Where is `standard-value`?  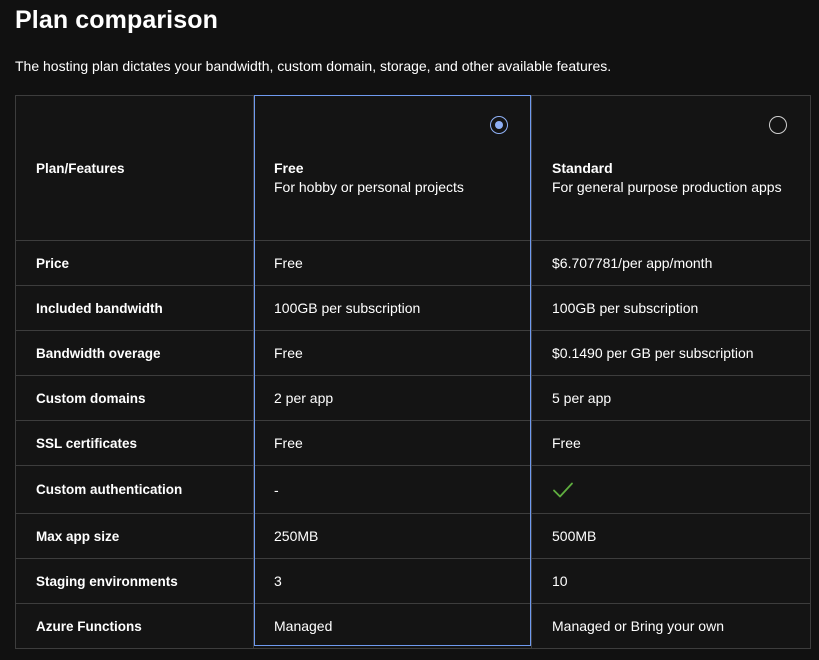
standard-value is located at coordinates (671, 489).